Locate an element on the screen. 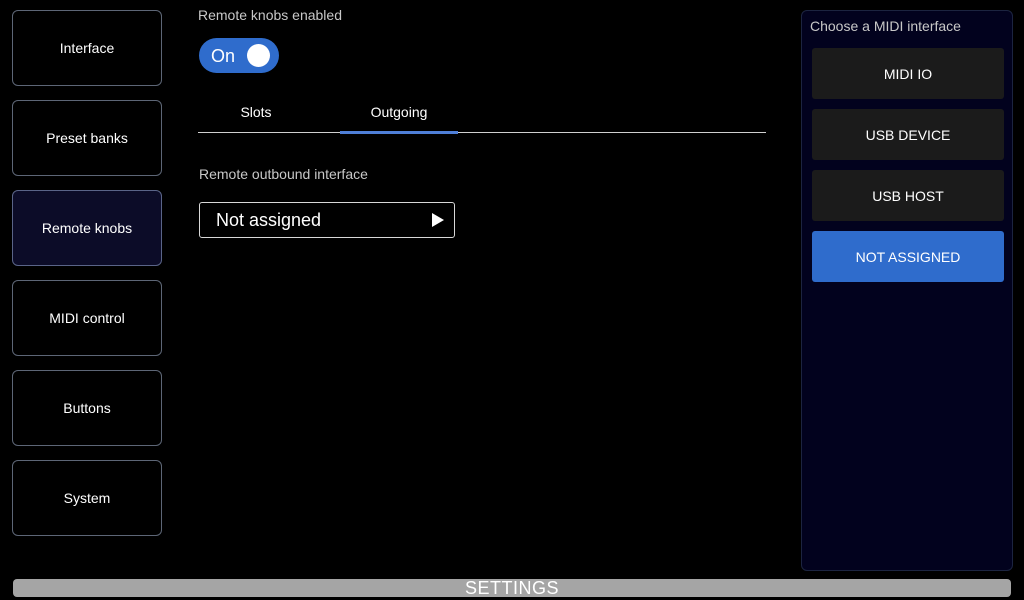 The image size is (1024, 600). sidebar-item-remote-knobs: Remote knobs is located at coordinates (87, 228).